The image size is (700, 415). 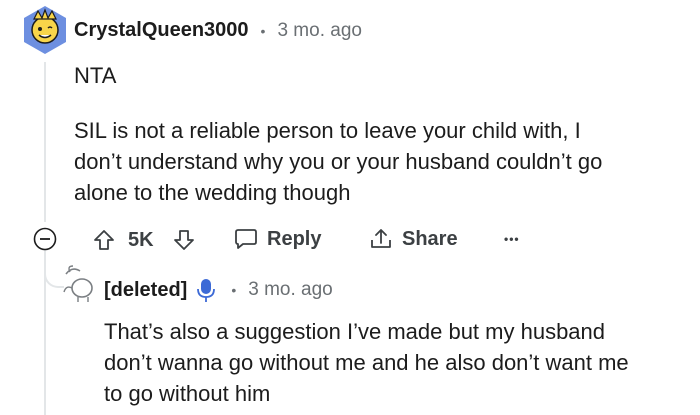 What do you see at coordinates (381, 239) in the screenshot?
I see `share-icon` at bounding box center [381, 239].